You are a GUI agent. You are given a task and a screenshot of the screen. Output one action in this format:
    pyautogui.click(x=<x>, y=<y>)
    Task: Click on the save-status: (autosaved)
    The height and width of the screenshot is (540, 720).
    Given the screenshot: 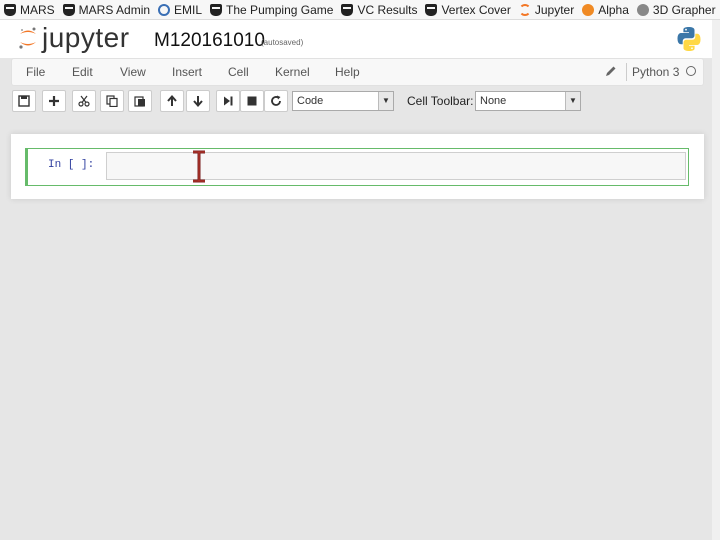 What is the action you would take?
    pyautogui.click(x=282, y=42)
    